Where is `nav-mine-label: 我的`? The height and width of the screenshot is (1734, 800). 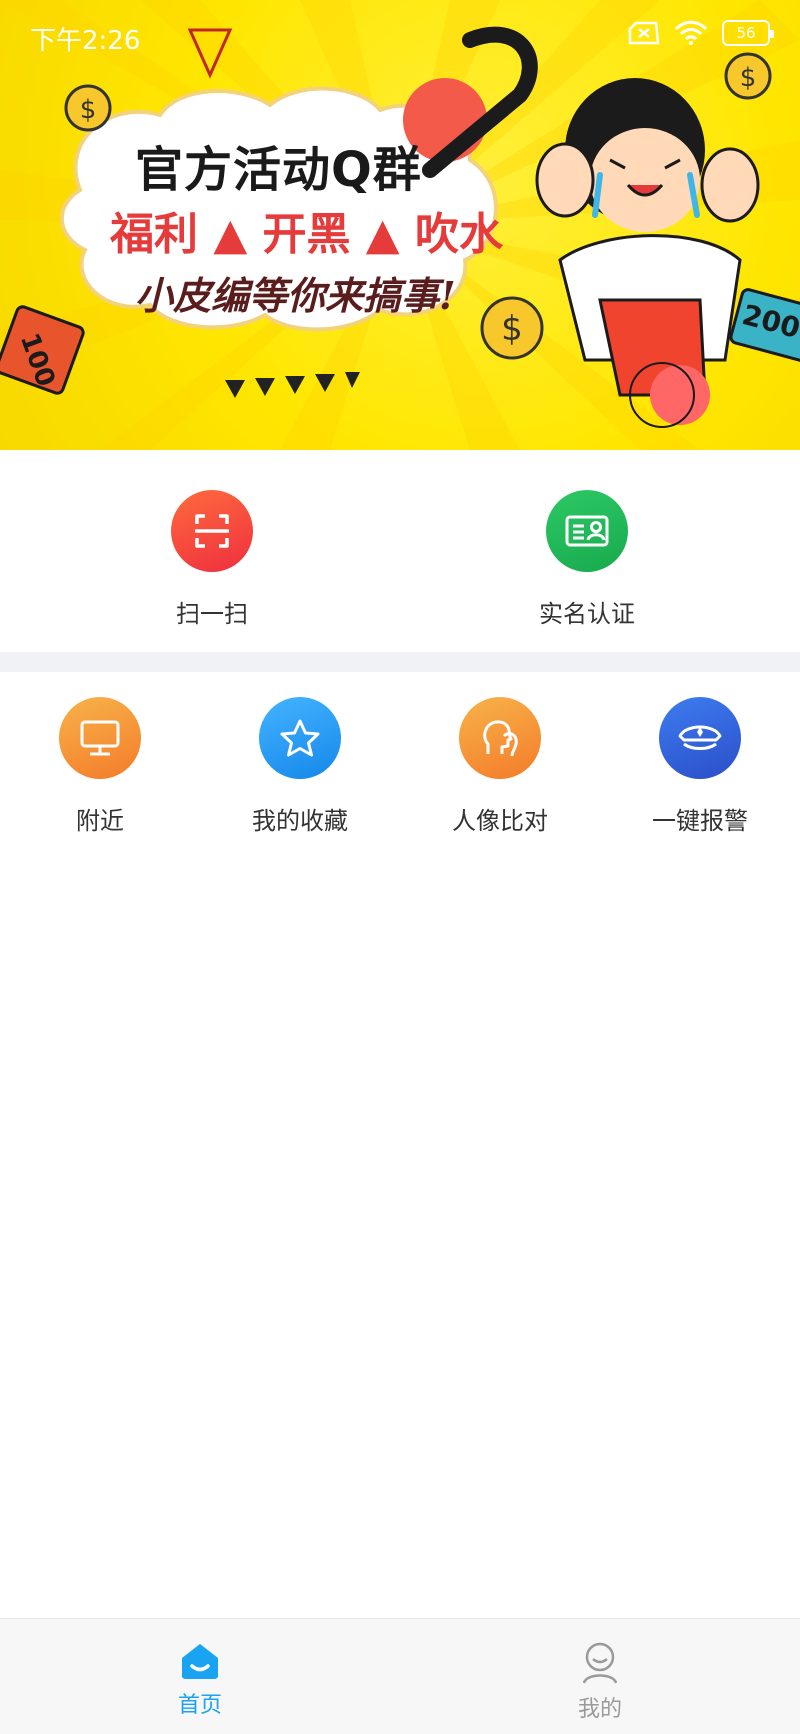
nav-mine-label: 我的 is located at coordinates (599, 1709).